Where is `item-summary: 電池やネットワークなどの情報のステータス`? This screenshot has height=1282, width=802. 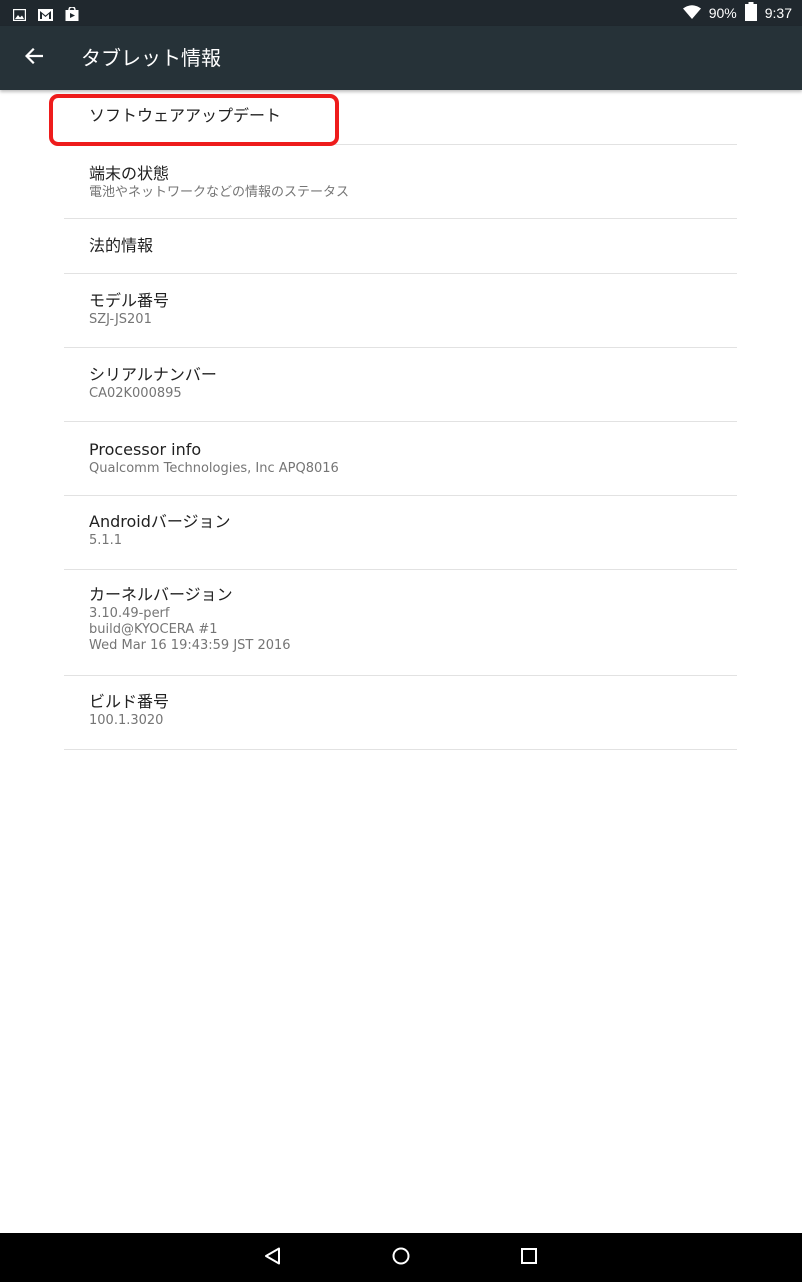 item-summary: 電池やネットワークなどの情報のステータス is located at coordinates (219, 192).